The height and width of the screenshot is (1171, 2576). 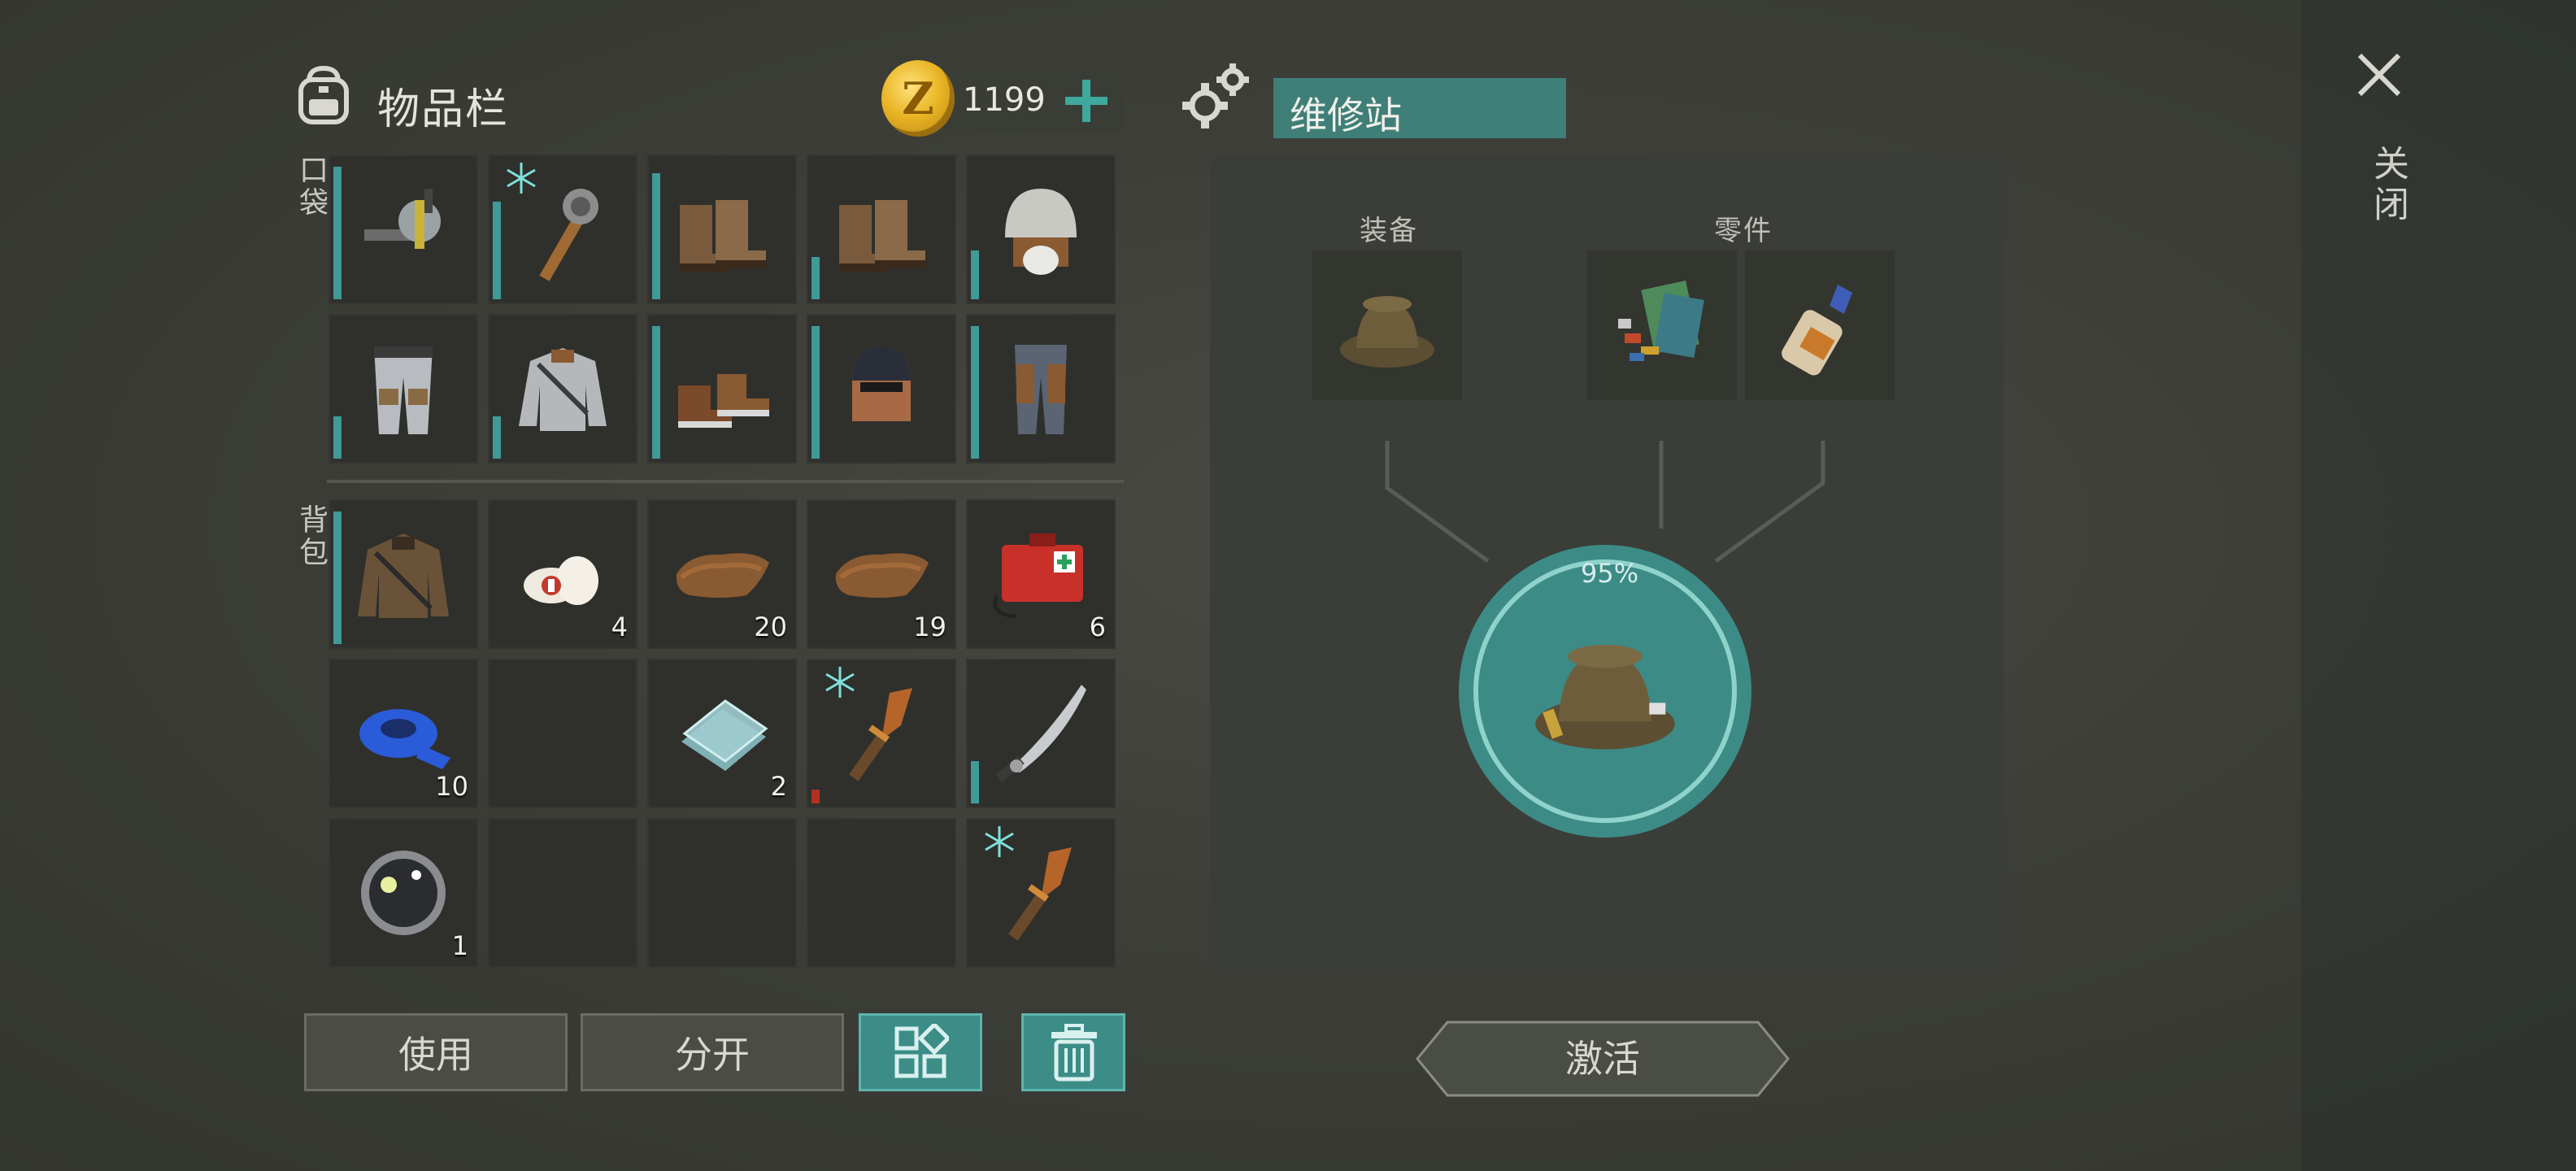 I want to click on item-count: 10, so click(x=452, y=787).